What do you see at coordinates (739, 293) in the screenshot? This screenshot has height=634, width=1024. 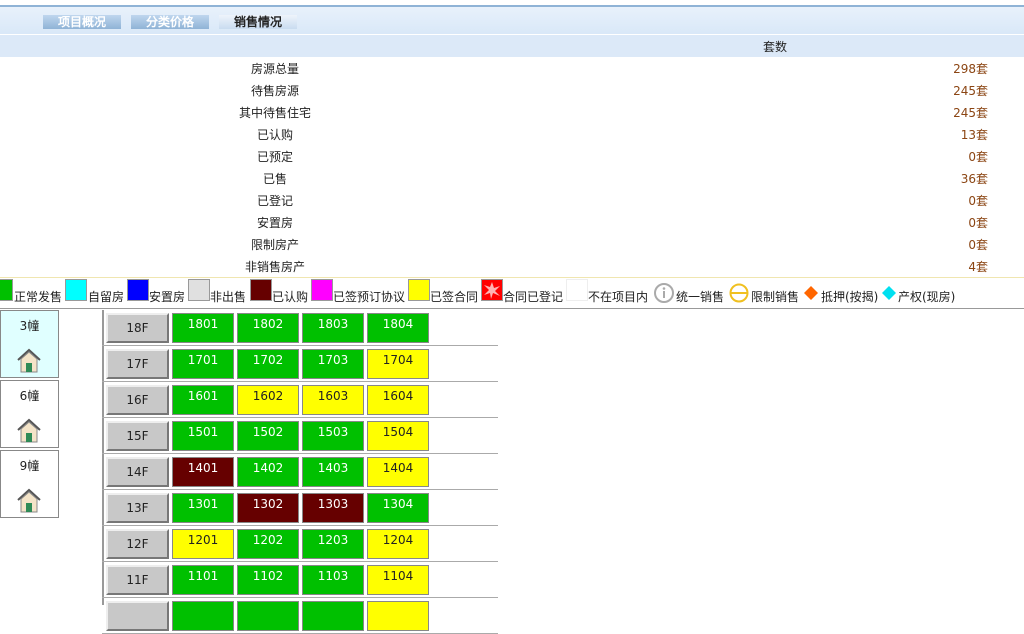 I see `restricted-circle-icon` at bounding box center [739, 293].